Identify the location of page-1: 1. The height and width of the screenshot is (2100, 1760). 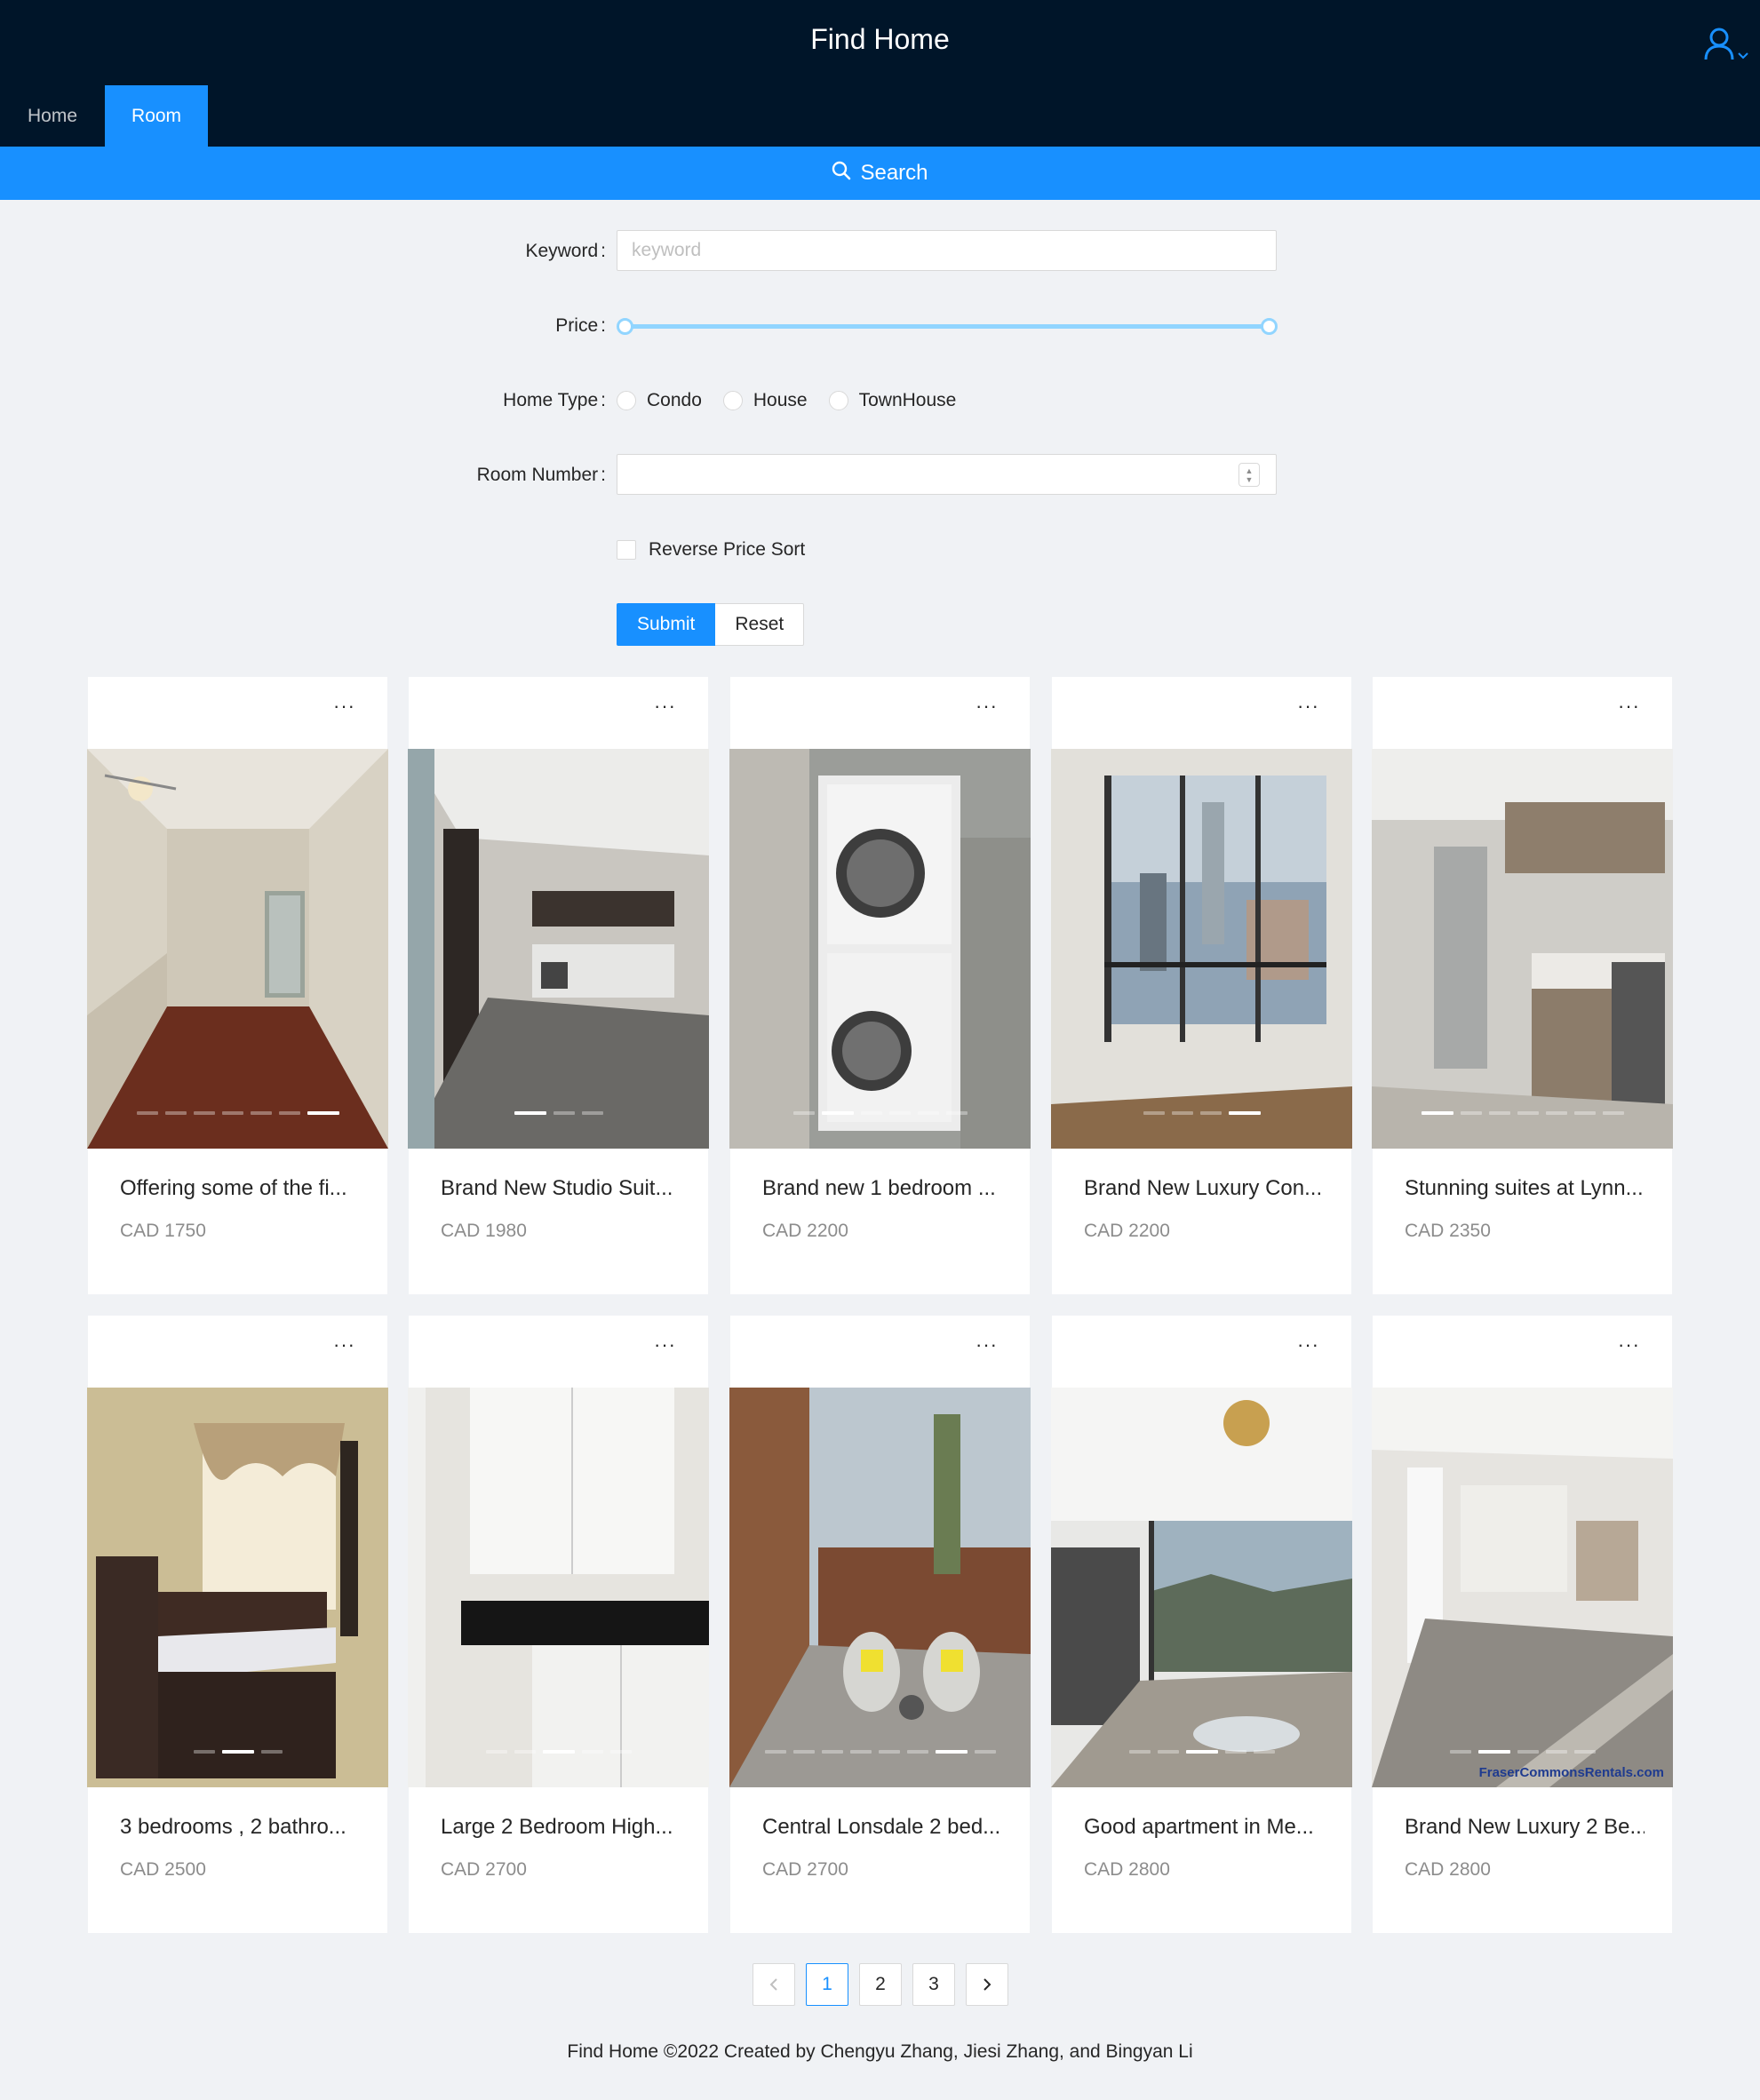
(827, 1984).